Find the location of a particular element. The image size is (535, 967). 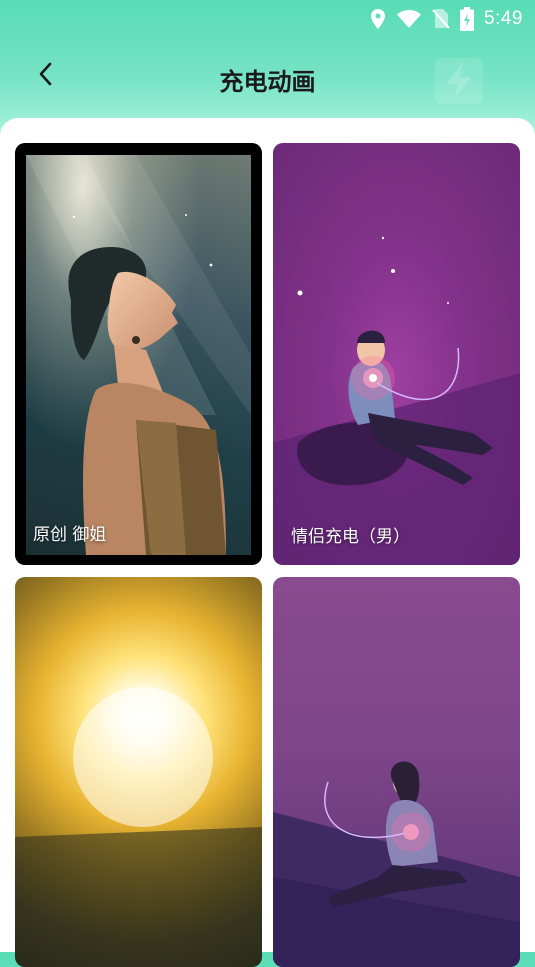

animation-card-label: 情侣充电（男） is located at coordinates (350, 537).